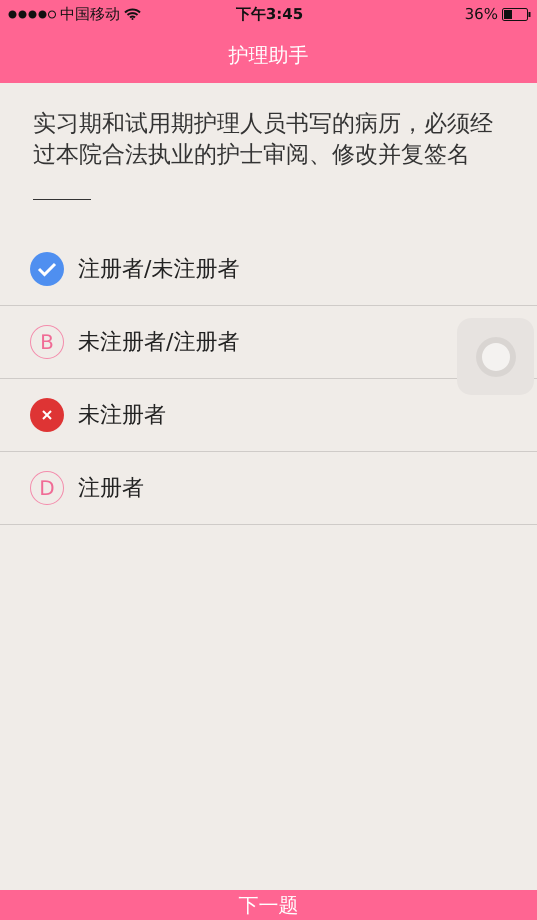 Image resolution: width=537 pixels, height=920 pixels. I want to click on option-text: 注册者, so click(111, 488).